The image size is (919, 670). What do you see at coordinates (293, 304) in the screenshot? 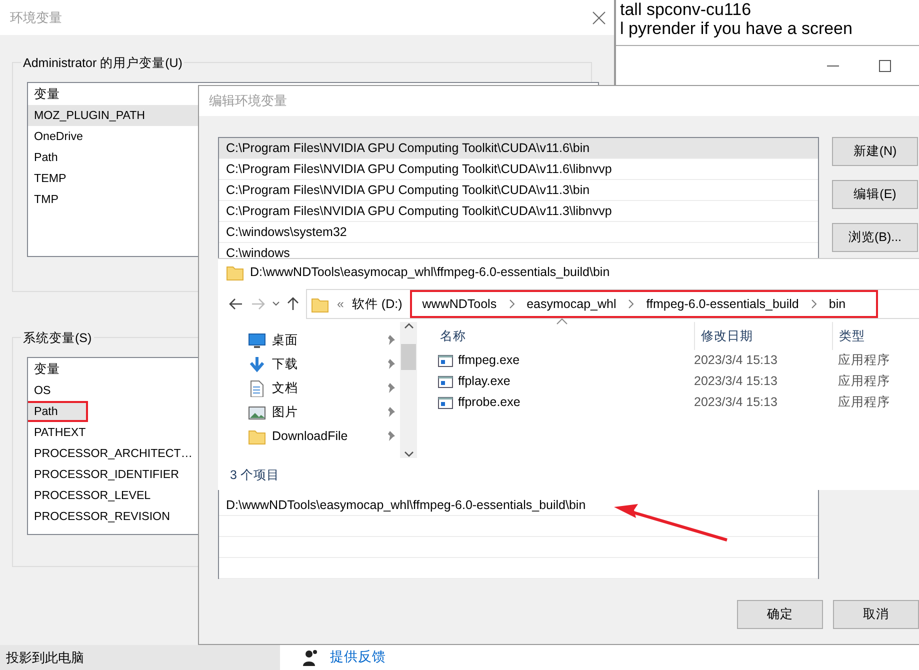
I see `up-arrow-icon` at bounding box center [293, 304].